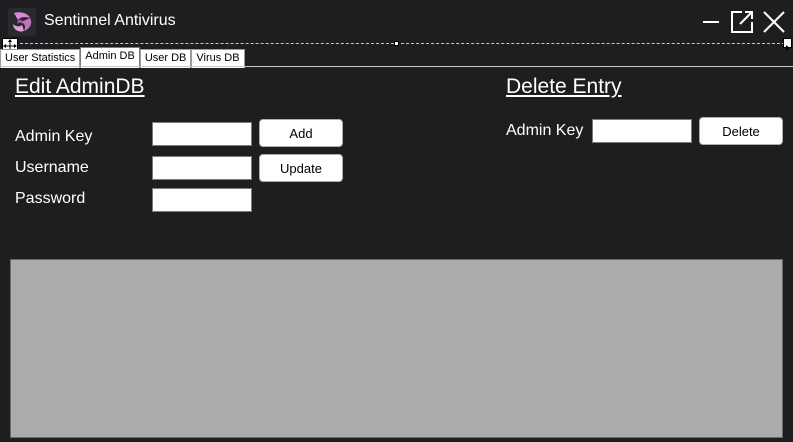 This screenshot has height=442, width=793. I want to click on update-button: Update, so click(301, 168).